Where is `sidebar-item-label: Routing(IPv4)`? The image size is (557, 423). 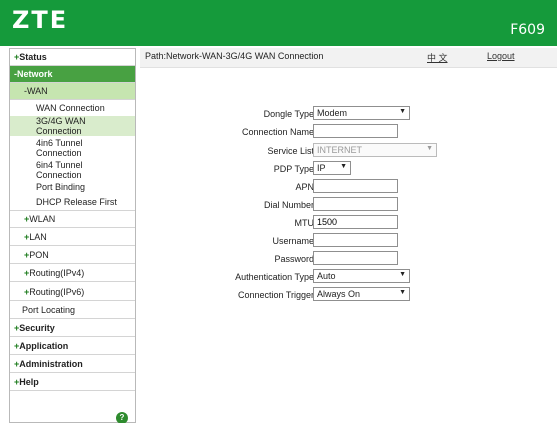
sidebar-item-label: Routing(IPv4) is located at coordinates (57, 273).